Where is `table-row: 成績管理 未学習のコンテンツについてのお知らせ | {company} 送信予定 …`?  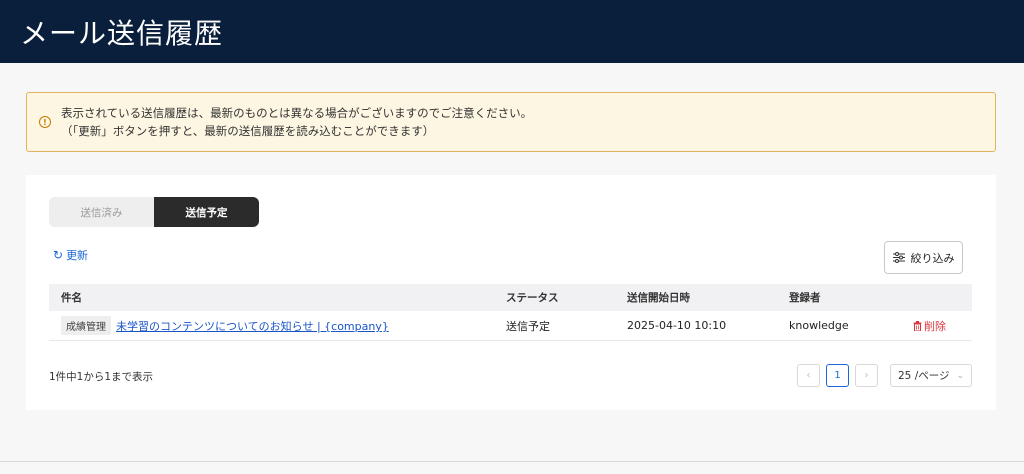 table-row: 成績管理 未学習のコンテンツについてのお知らせ | {company} 送信予定 … is located at coordinates (510, 326).